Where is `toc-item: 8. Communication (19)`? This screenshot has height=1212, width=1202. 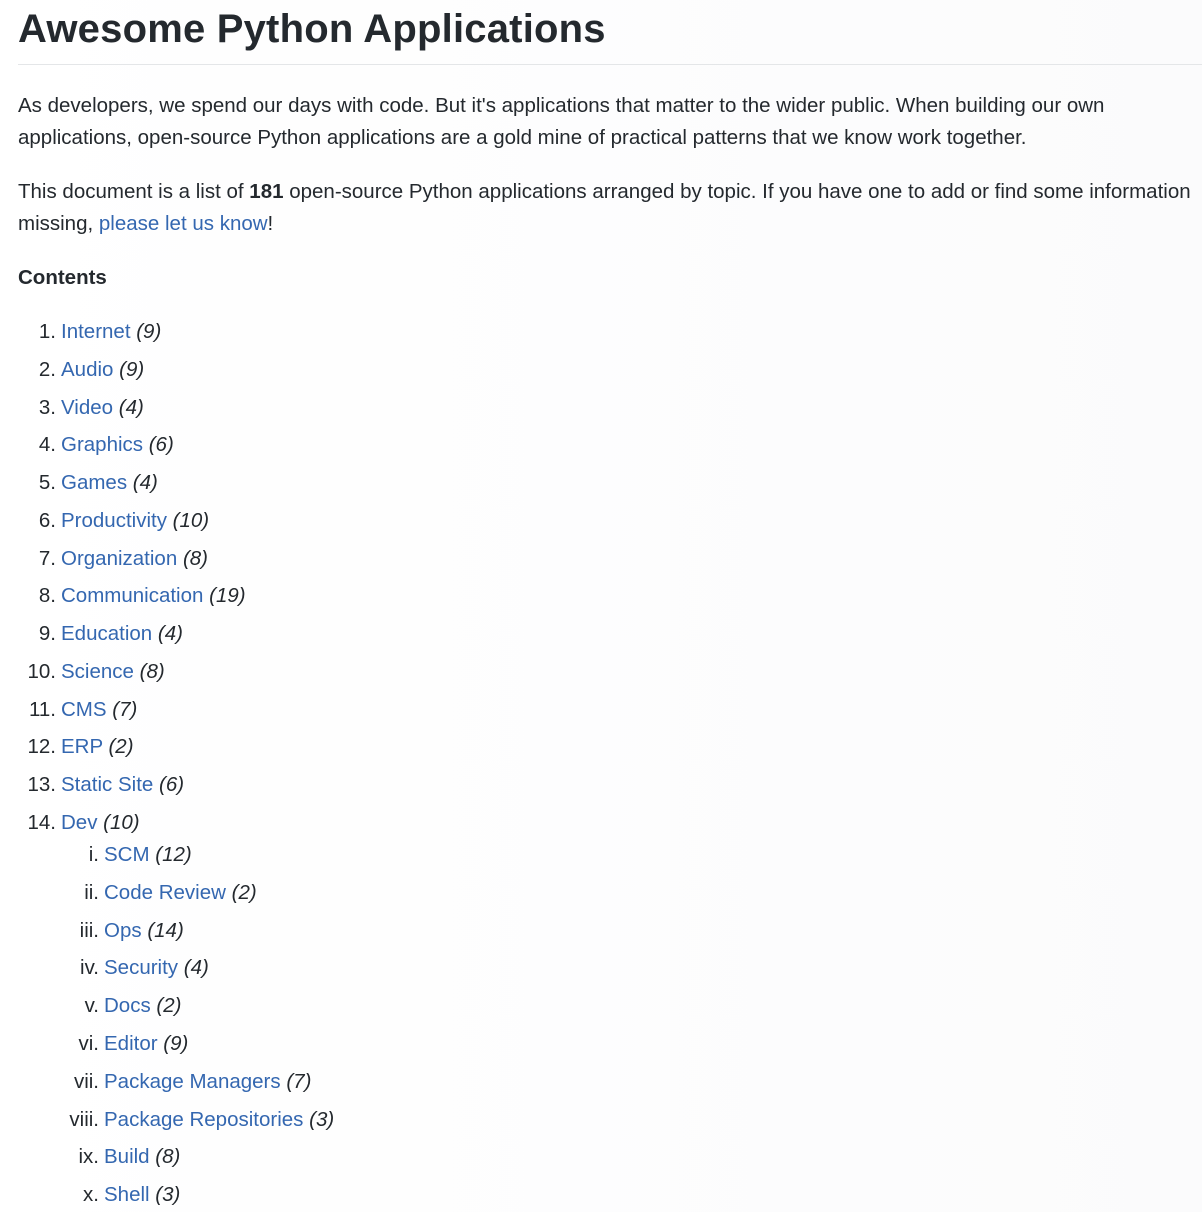 toc-item: 8. Communication (19) is located at coordinates (142, 596).